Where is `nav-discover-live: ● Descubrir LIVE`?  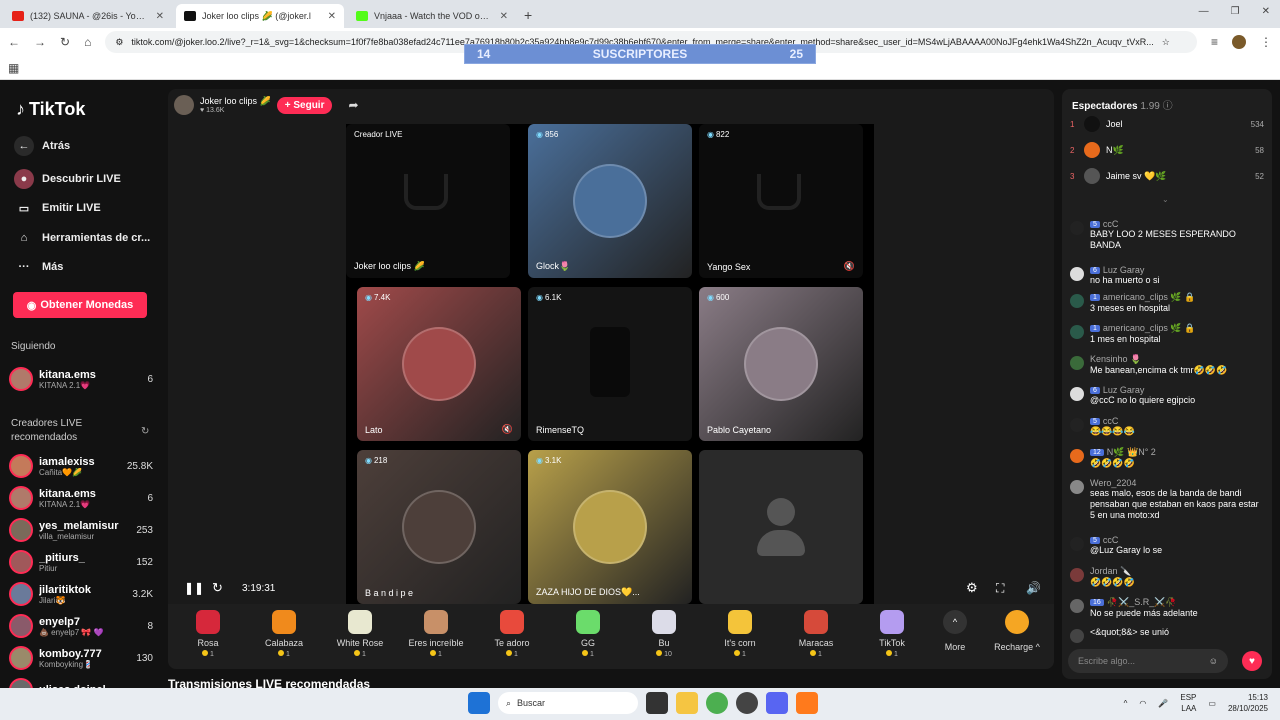 nav-discover-live: ● Descubrir LIVE is located at coordinates (67, 179).